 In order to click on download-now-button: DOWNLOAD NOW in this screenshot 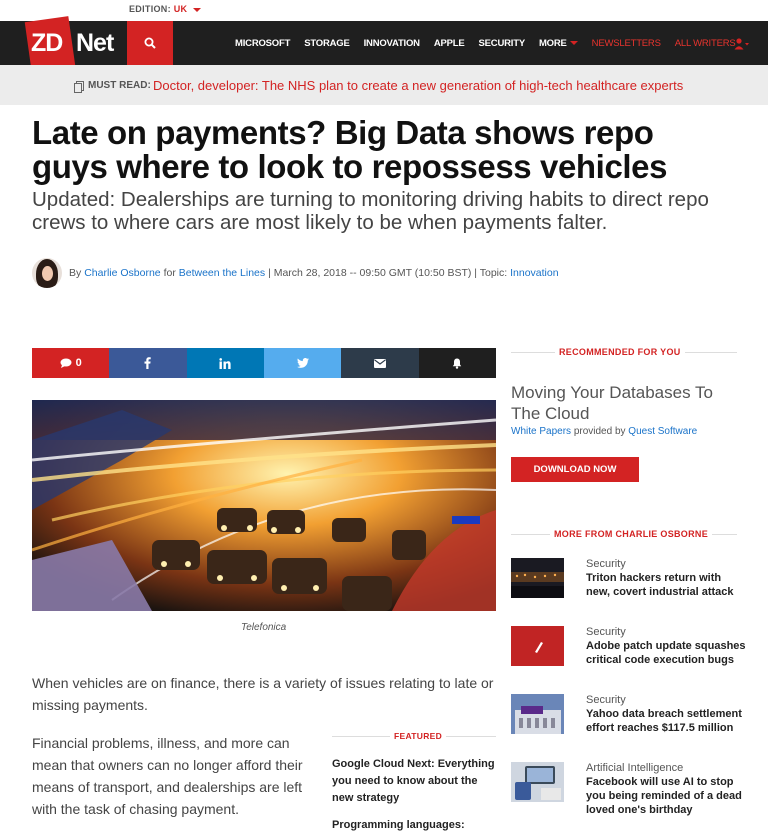, I will do `click(575, 469)`.